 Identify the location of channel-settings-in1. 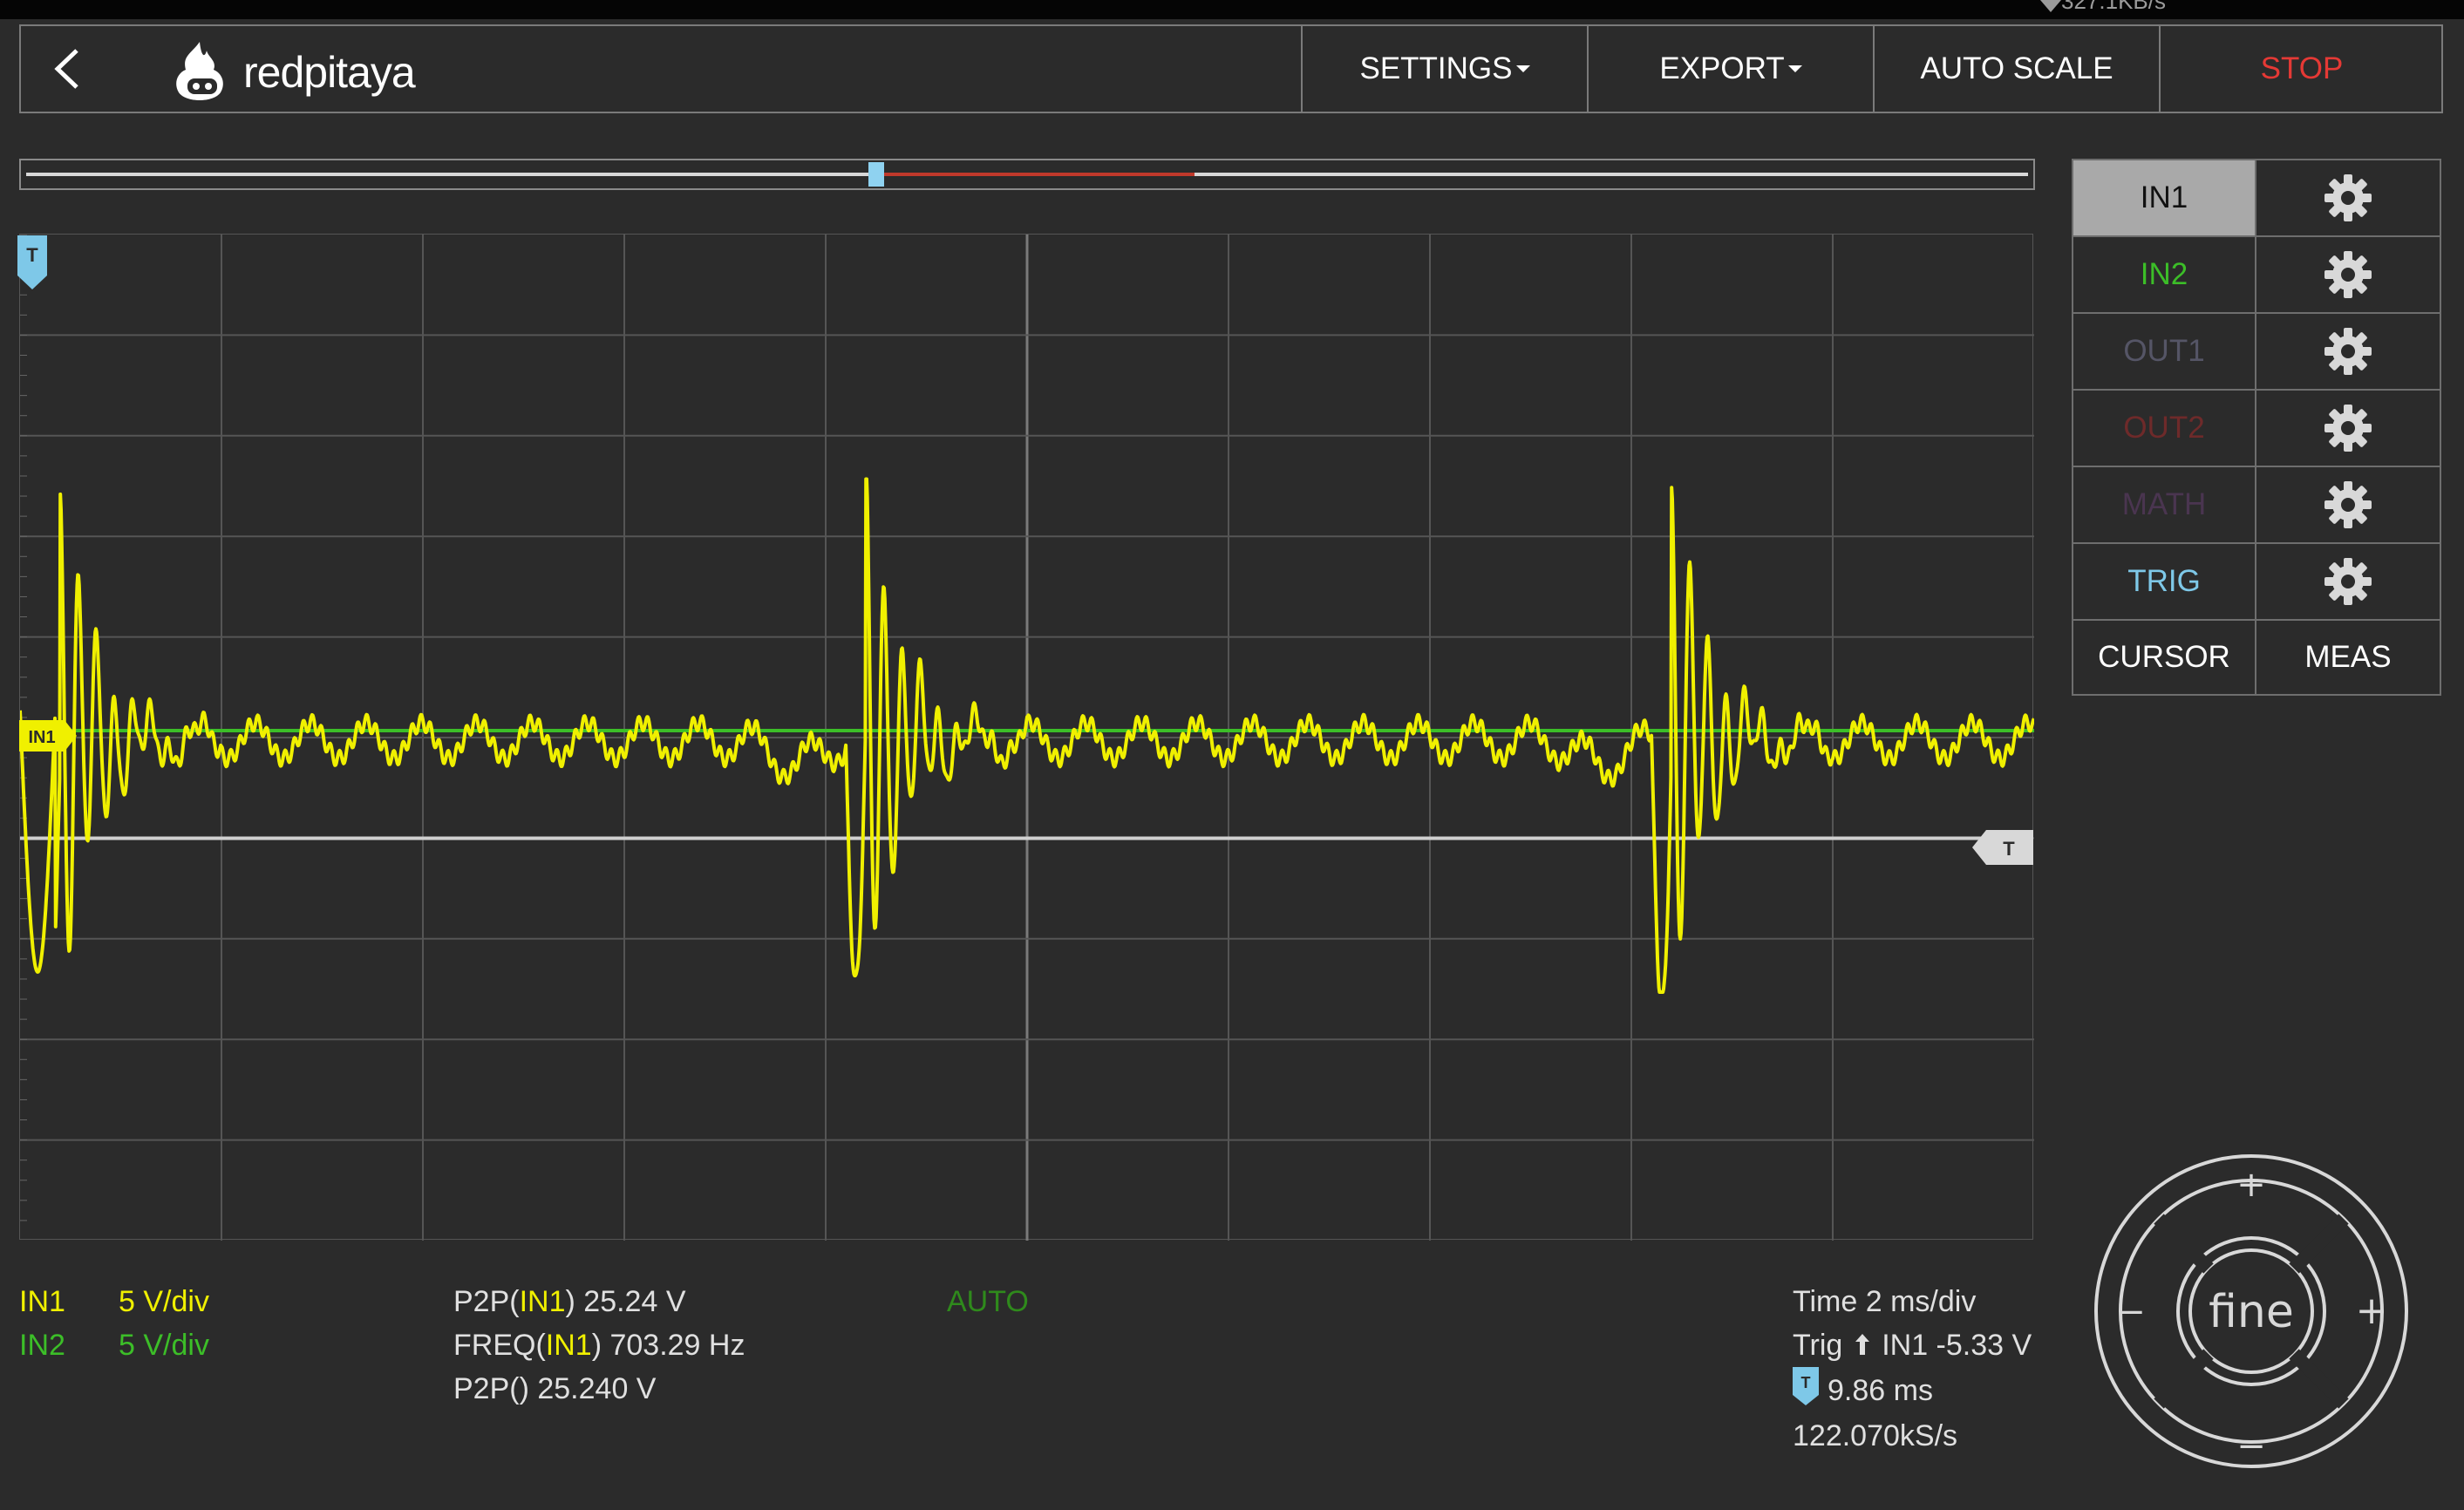
(2348, 198).